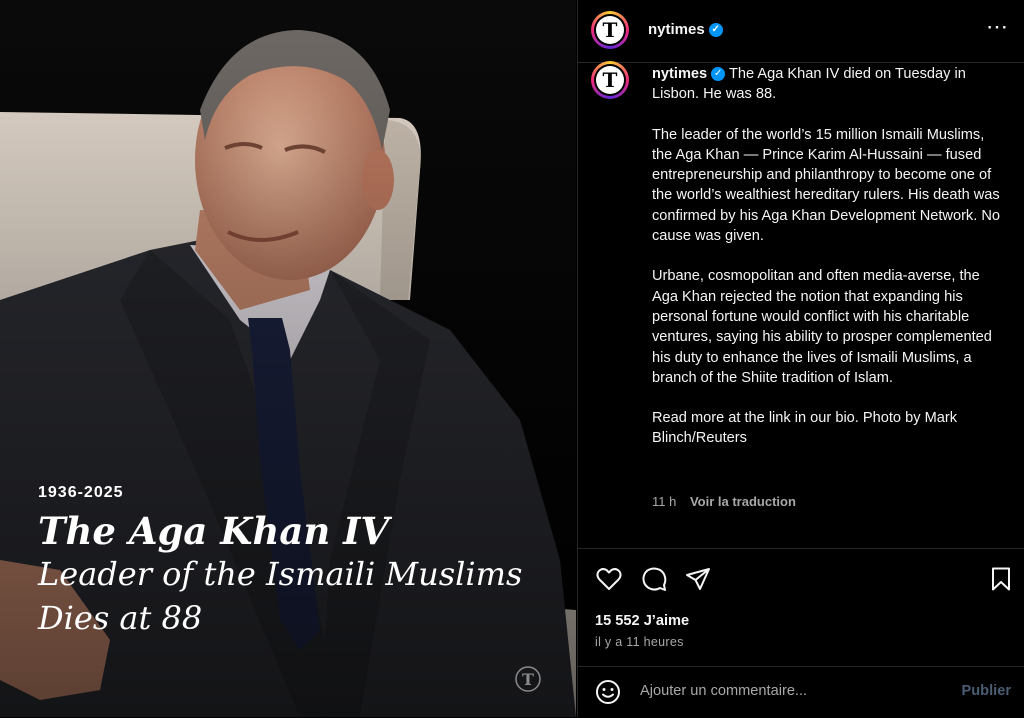  I want to click on caption-avatar: T, so click(610, 80).